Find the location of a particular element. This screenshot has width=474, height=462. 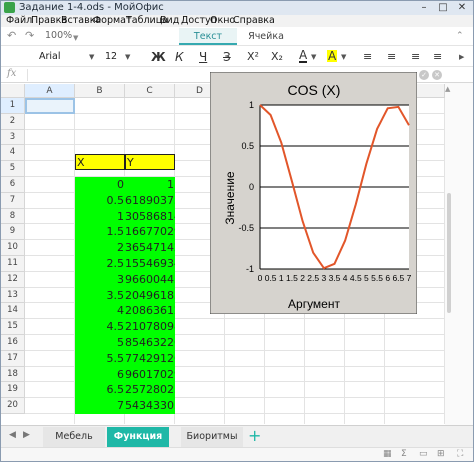

table-cell-x: 7 is located at coordinates (100, 406).